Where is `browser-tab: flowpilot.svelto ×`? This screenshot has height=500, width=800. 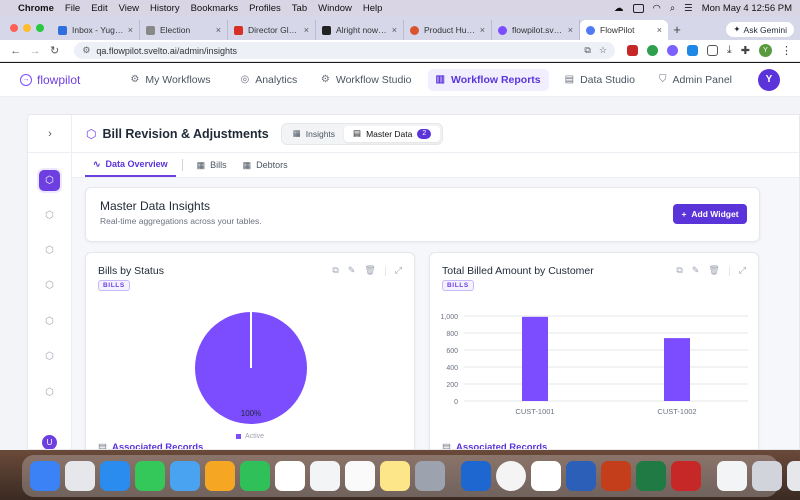 browser-tab: flowpilot.svelto × is located at coordinates (536, 30).